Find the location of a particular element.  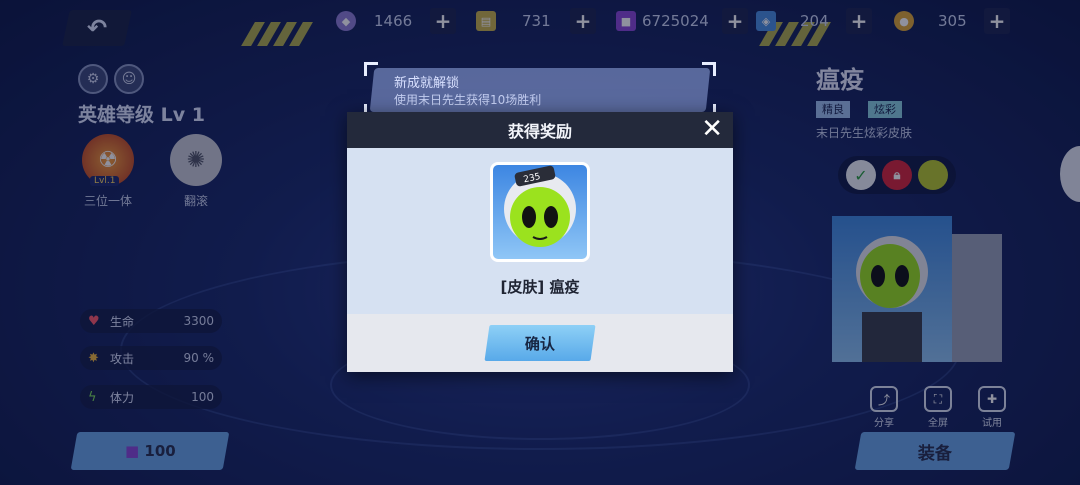

green-swatch is located at coordinates (933, 175).